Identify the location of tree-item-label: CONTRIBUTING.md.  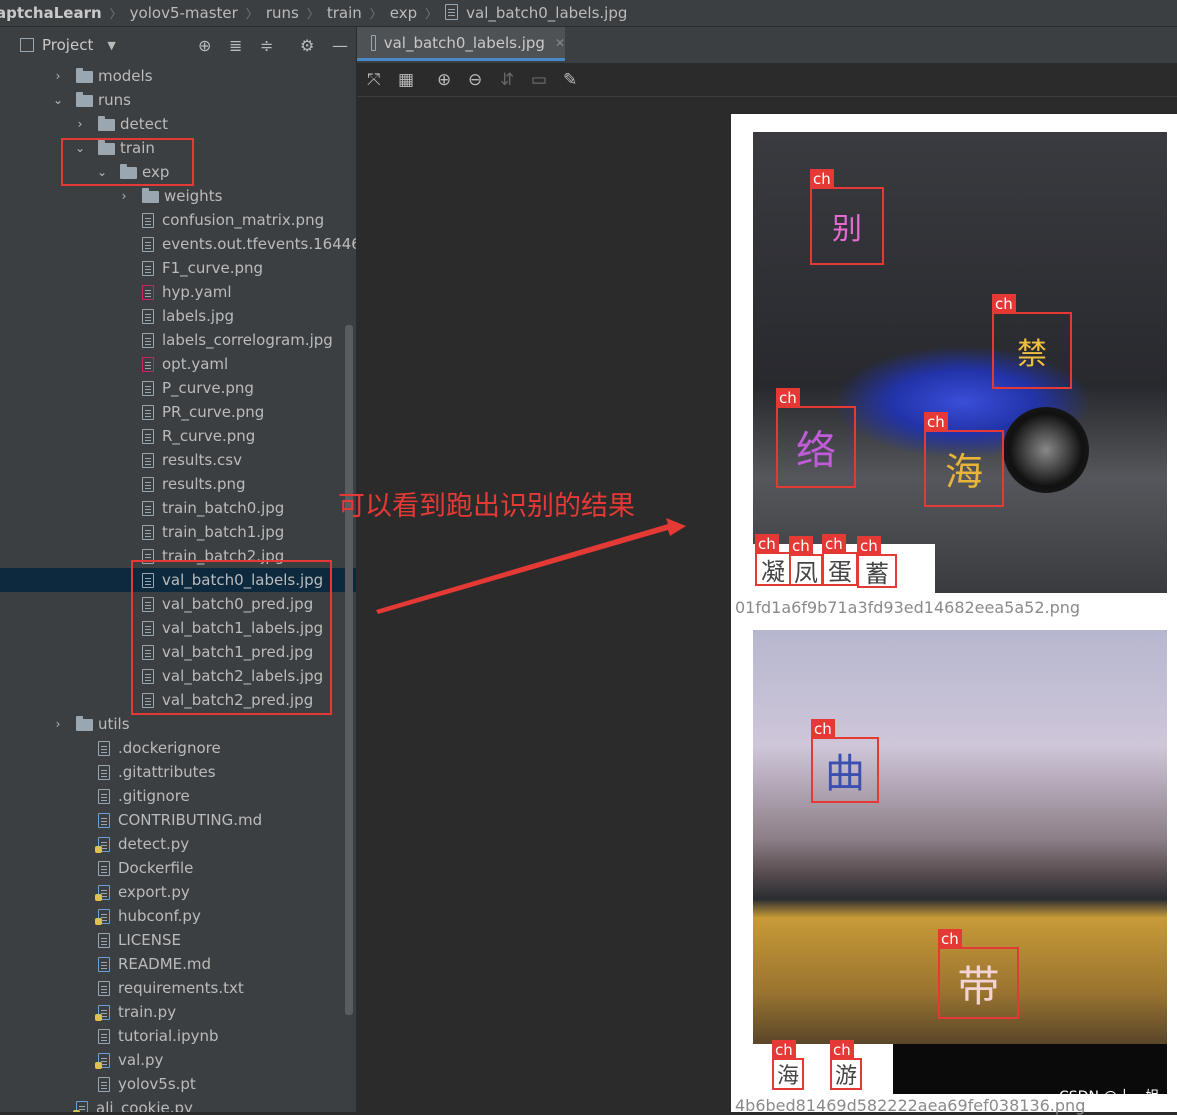
(190, 820).